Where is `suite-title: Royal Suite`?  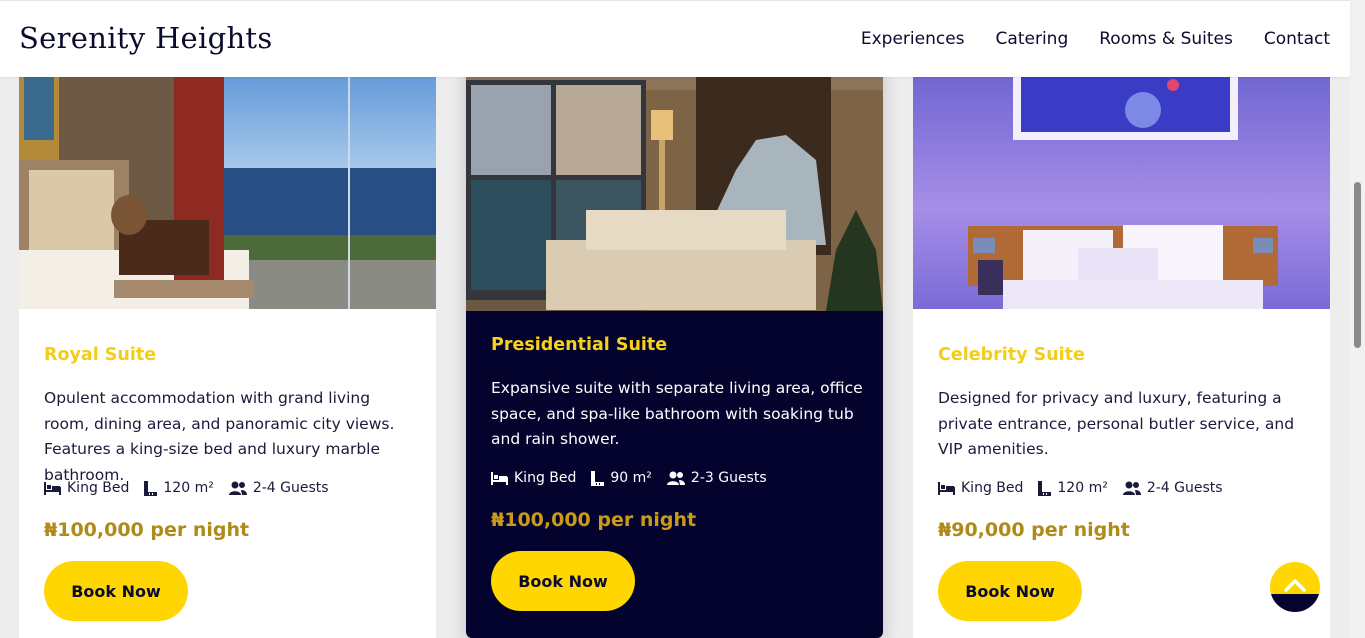
suite-title: Royal Suite is located at coordinates (100, 355).